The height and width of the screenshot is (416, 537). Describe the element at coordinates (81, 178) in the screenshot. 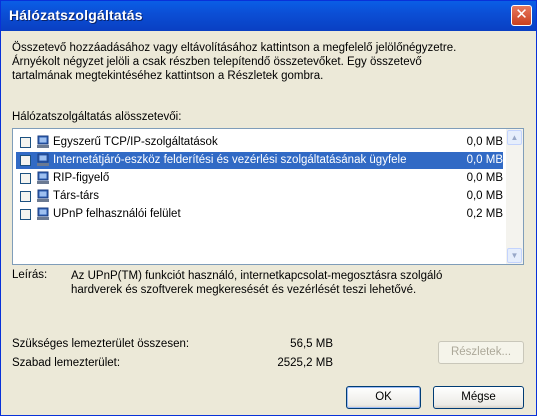

I see `component-name: RIP-figyelő` at that location.